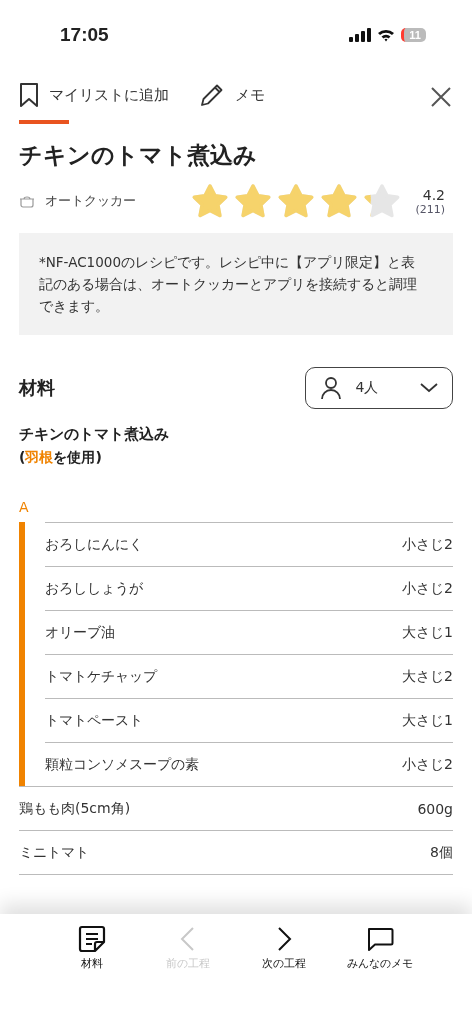 The height and width of the screenshot is (1024, 472). I want to click on appliance-label: オートクッカー, so click(91, 201).